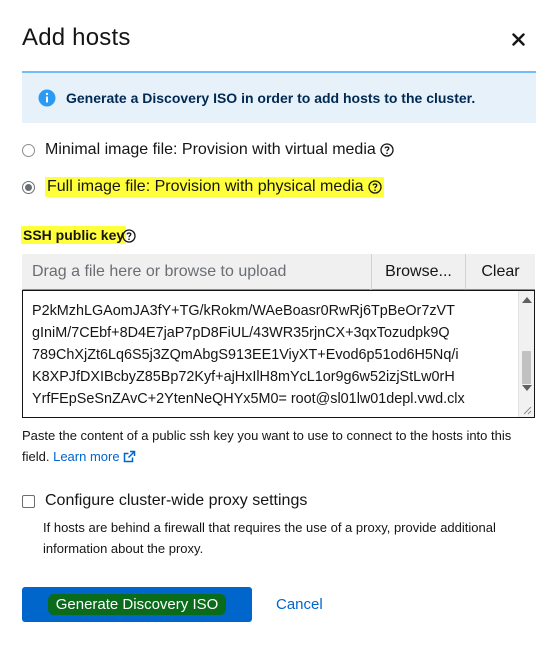 This screenshot has height=646, width=558. I want to click on generate-iso-label: Generate Discovery ISO, so click(137, 604).